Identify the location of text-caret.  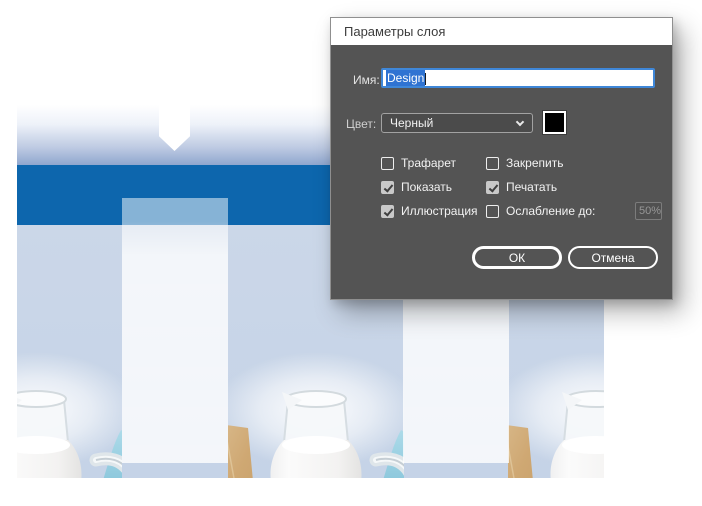
(426, 78).